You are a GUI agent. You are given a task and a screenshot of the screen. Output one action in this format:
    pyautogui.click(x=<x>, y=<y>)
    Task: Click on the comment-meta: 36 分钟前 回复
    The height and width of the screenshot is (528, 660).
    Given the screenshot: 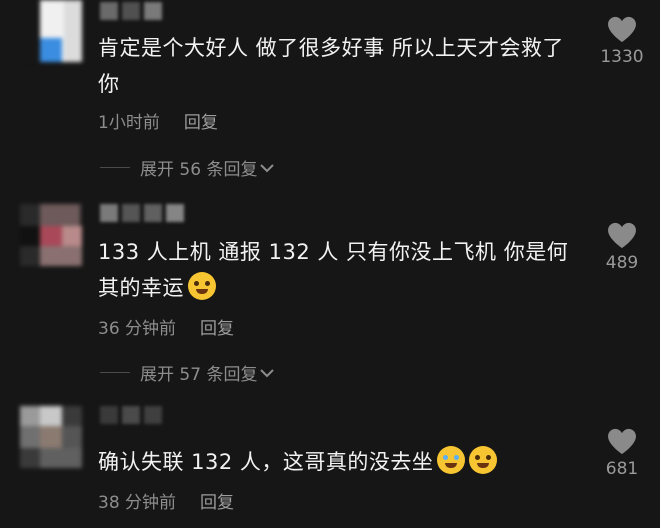 What is the action you would take?
    pyautogui.click(x=166, y=326)
    